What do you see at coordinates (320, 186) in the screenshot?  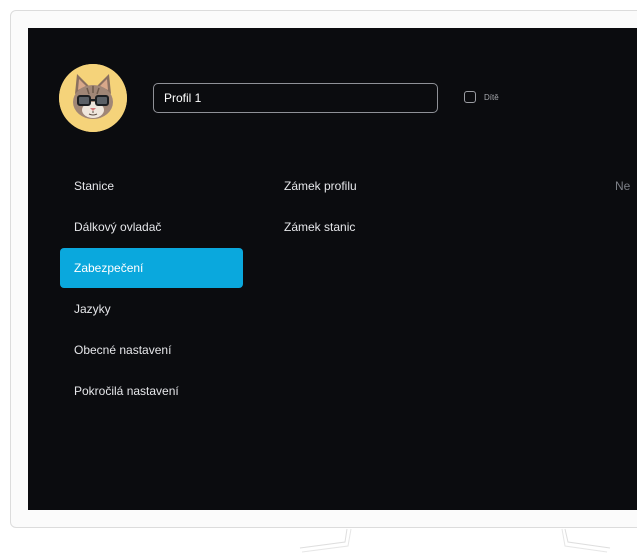 I see `profile-lock-label: Zámek profilu` at bounding box center [320, 186].